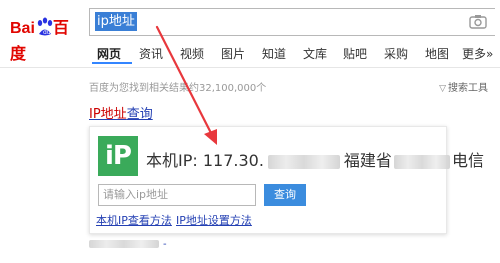 The image size is (500, 263). Describe the element at coordinates (250, 67) in the screenshot. I see `nav-divider` at that location.